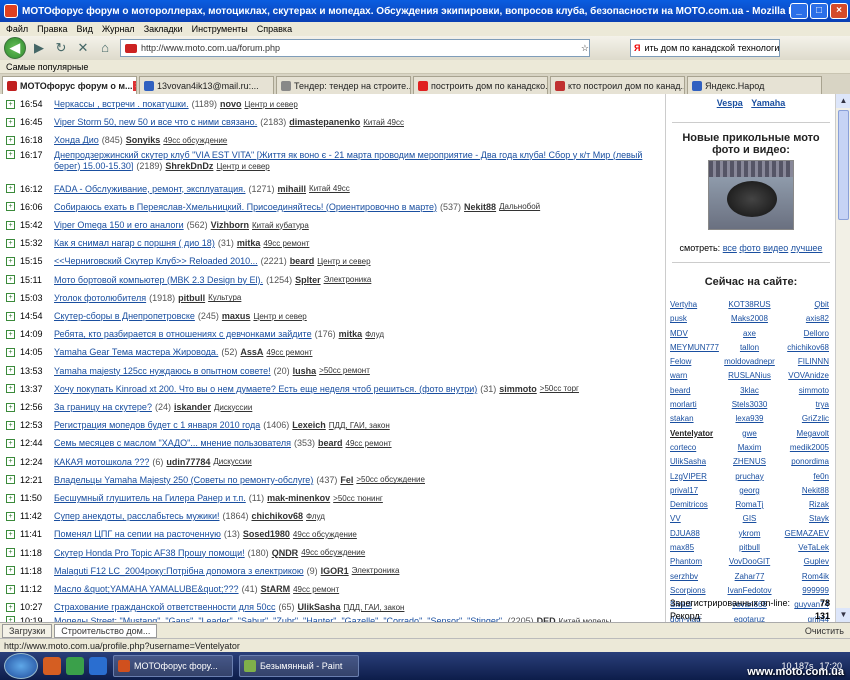 This screenshot has height=680, width=850. Describe the element at coordinates (136, 516) in the screenshot. I see `topic-title-link: Супер анекдоты, расслабьтесь мужики!` at that location.